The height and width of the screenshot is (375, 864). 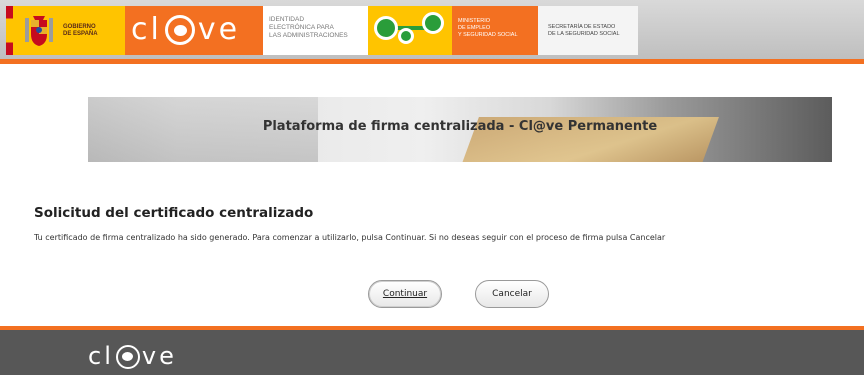 I want to click on gobierno-espana-logo: GOBIERNO DE ESPAÑA, so click(x=69, y=30).